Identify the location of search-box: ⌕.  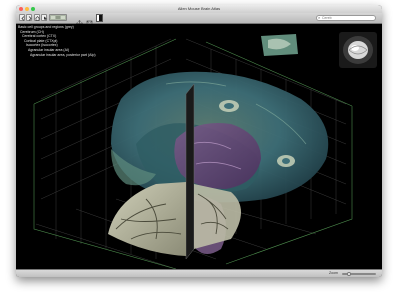
(346, 18).